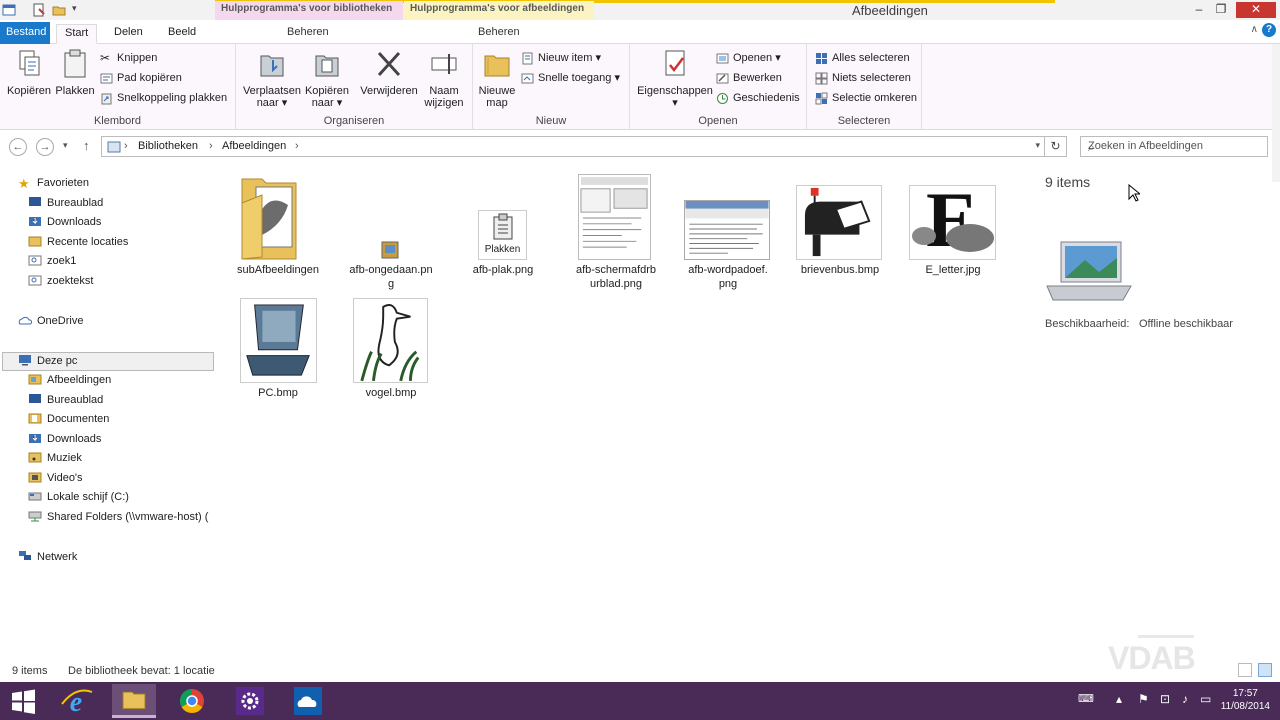 The image size is (1280, 720). I want to click on clock: 17:57 11/08/2014, so click(1245, 700).